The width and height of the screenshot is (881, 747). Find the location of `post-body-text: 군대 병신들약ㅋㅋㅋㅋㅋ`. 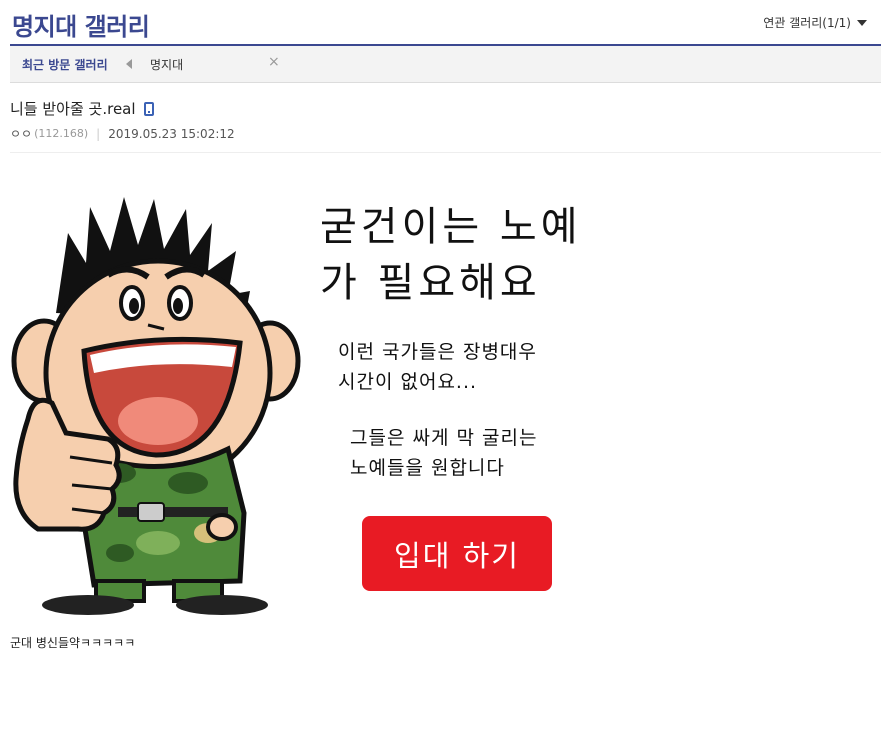

post-body-text: 군대 병신들약ㅋㅋㅋㅋㅋ is located at coordinates (73, 643).